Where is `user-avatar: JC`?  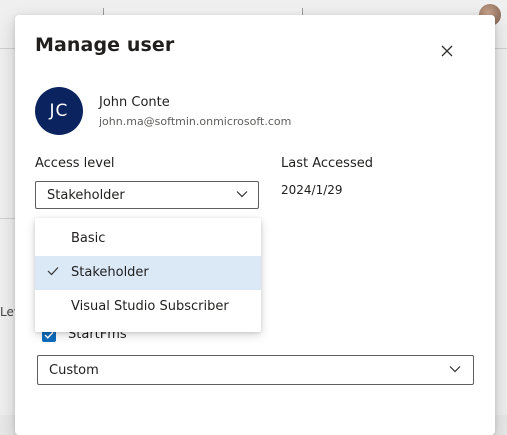 user-avatar: JC is located at coordinates (59, 111).